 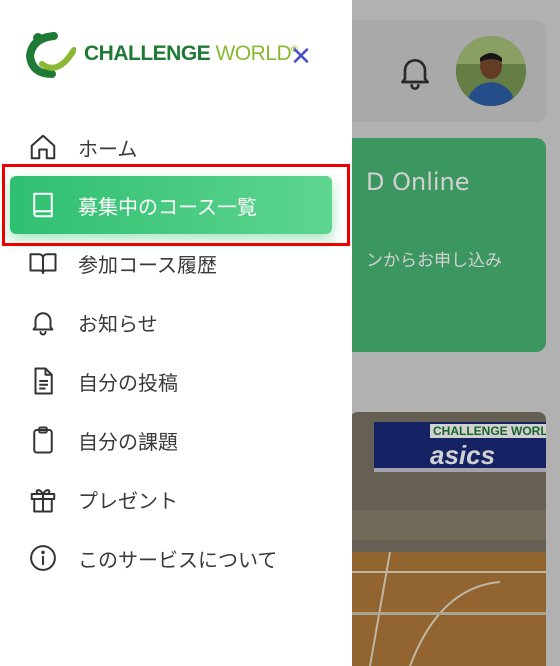 What do you see at coordinates (301, 57) in the screenshot?
I see `close-button: ✕` at bounding box center [301, 57].